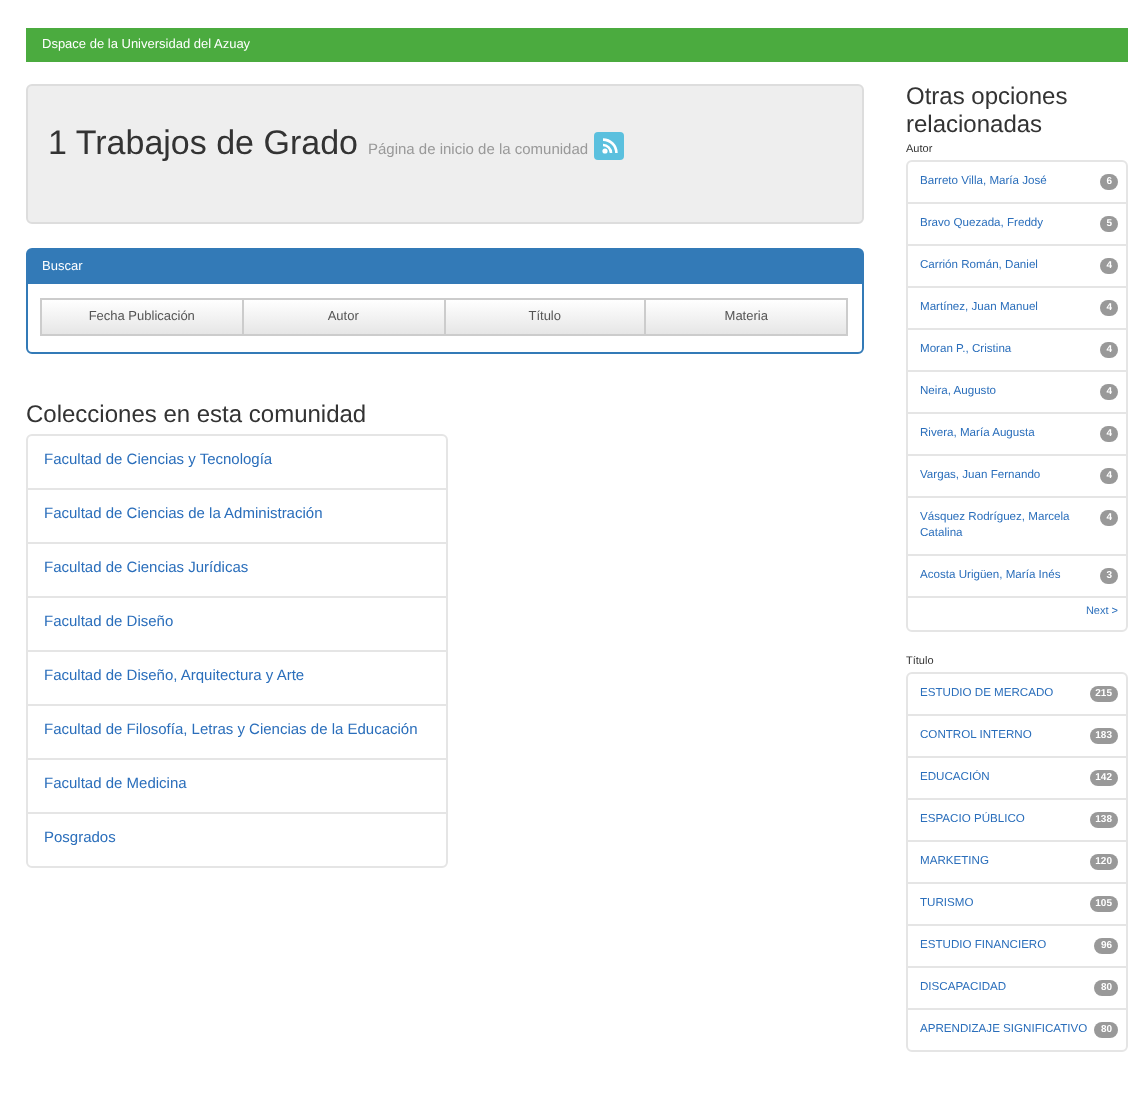 This screenshot has height=1100, width=1128. Describe the element at coordinates (203, 143) in the screenshot. I see `page-title: 1 Trabajos de Grado` at that location.